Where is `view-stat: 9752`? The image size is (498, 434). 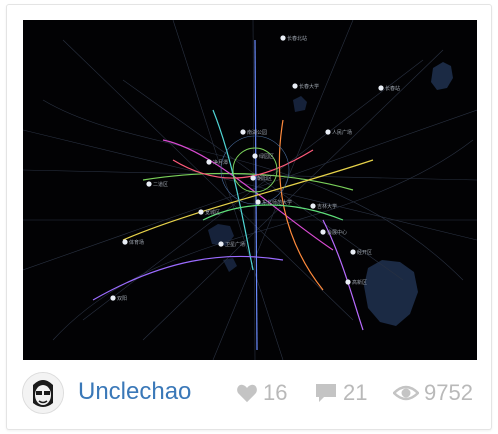 view-stat: 9752 is located at coordinates (433, 393).